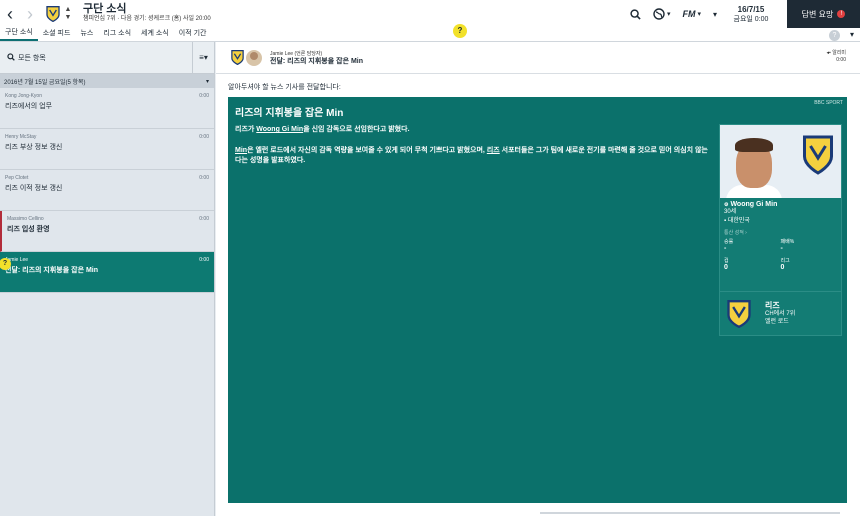  What do you see at coordinates (107, 272) in the screenshot?
I see `list-item-selected: Jamie Lee 0:00 전달: 리즈의 지휘봉을 잡은 Min ?` at bounding box center [107, 272].